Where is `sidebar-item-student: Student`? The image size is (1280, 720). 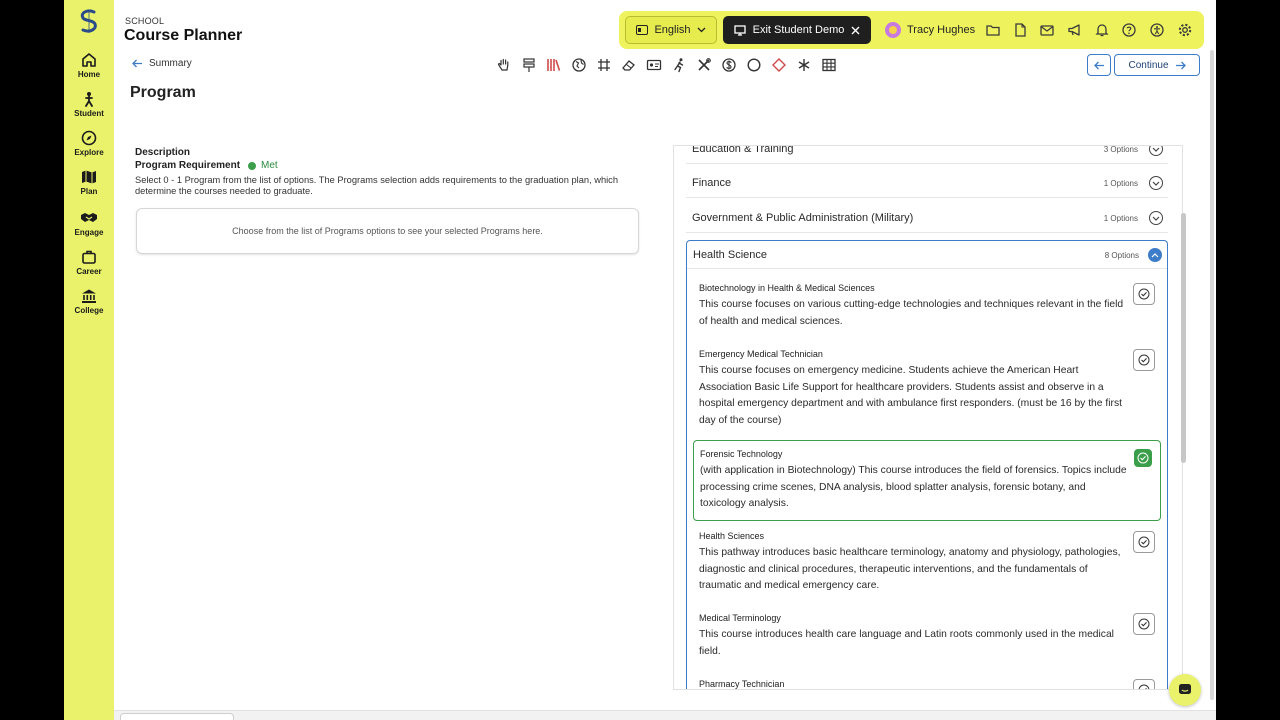 sidebar-item-student: Student is located at coordinates (89, 110).